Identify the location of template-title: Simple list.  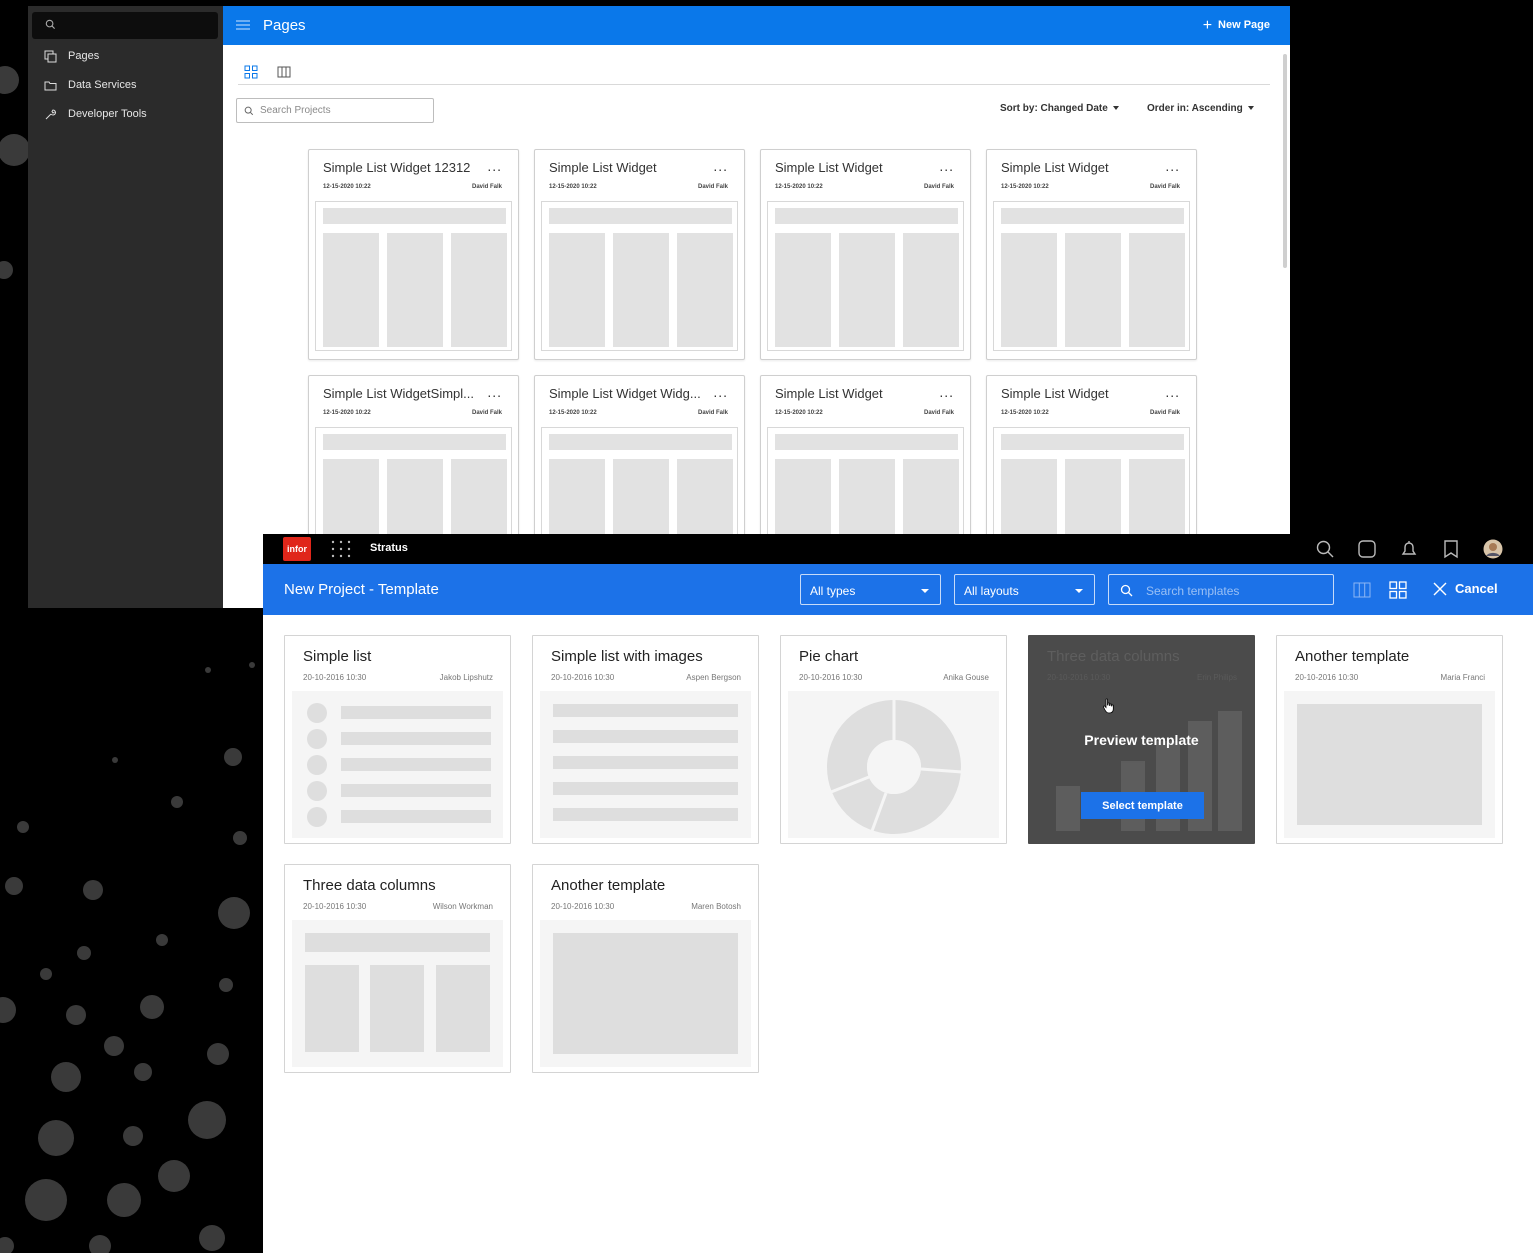
(337, 656).